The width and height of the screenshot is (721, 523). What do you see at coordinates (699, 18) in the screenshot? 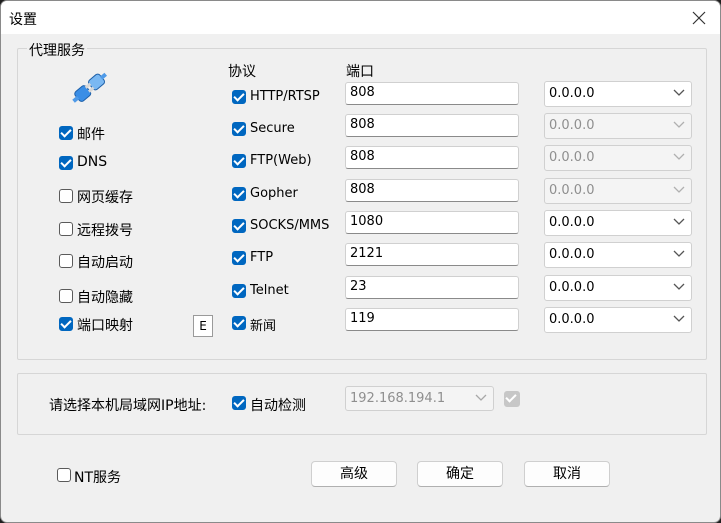
I see `close-icon` at bounding box center [699, 18].